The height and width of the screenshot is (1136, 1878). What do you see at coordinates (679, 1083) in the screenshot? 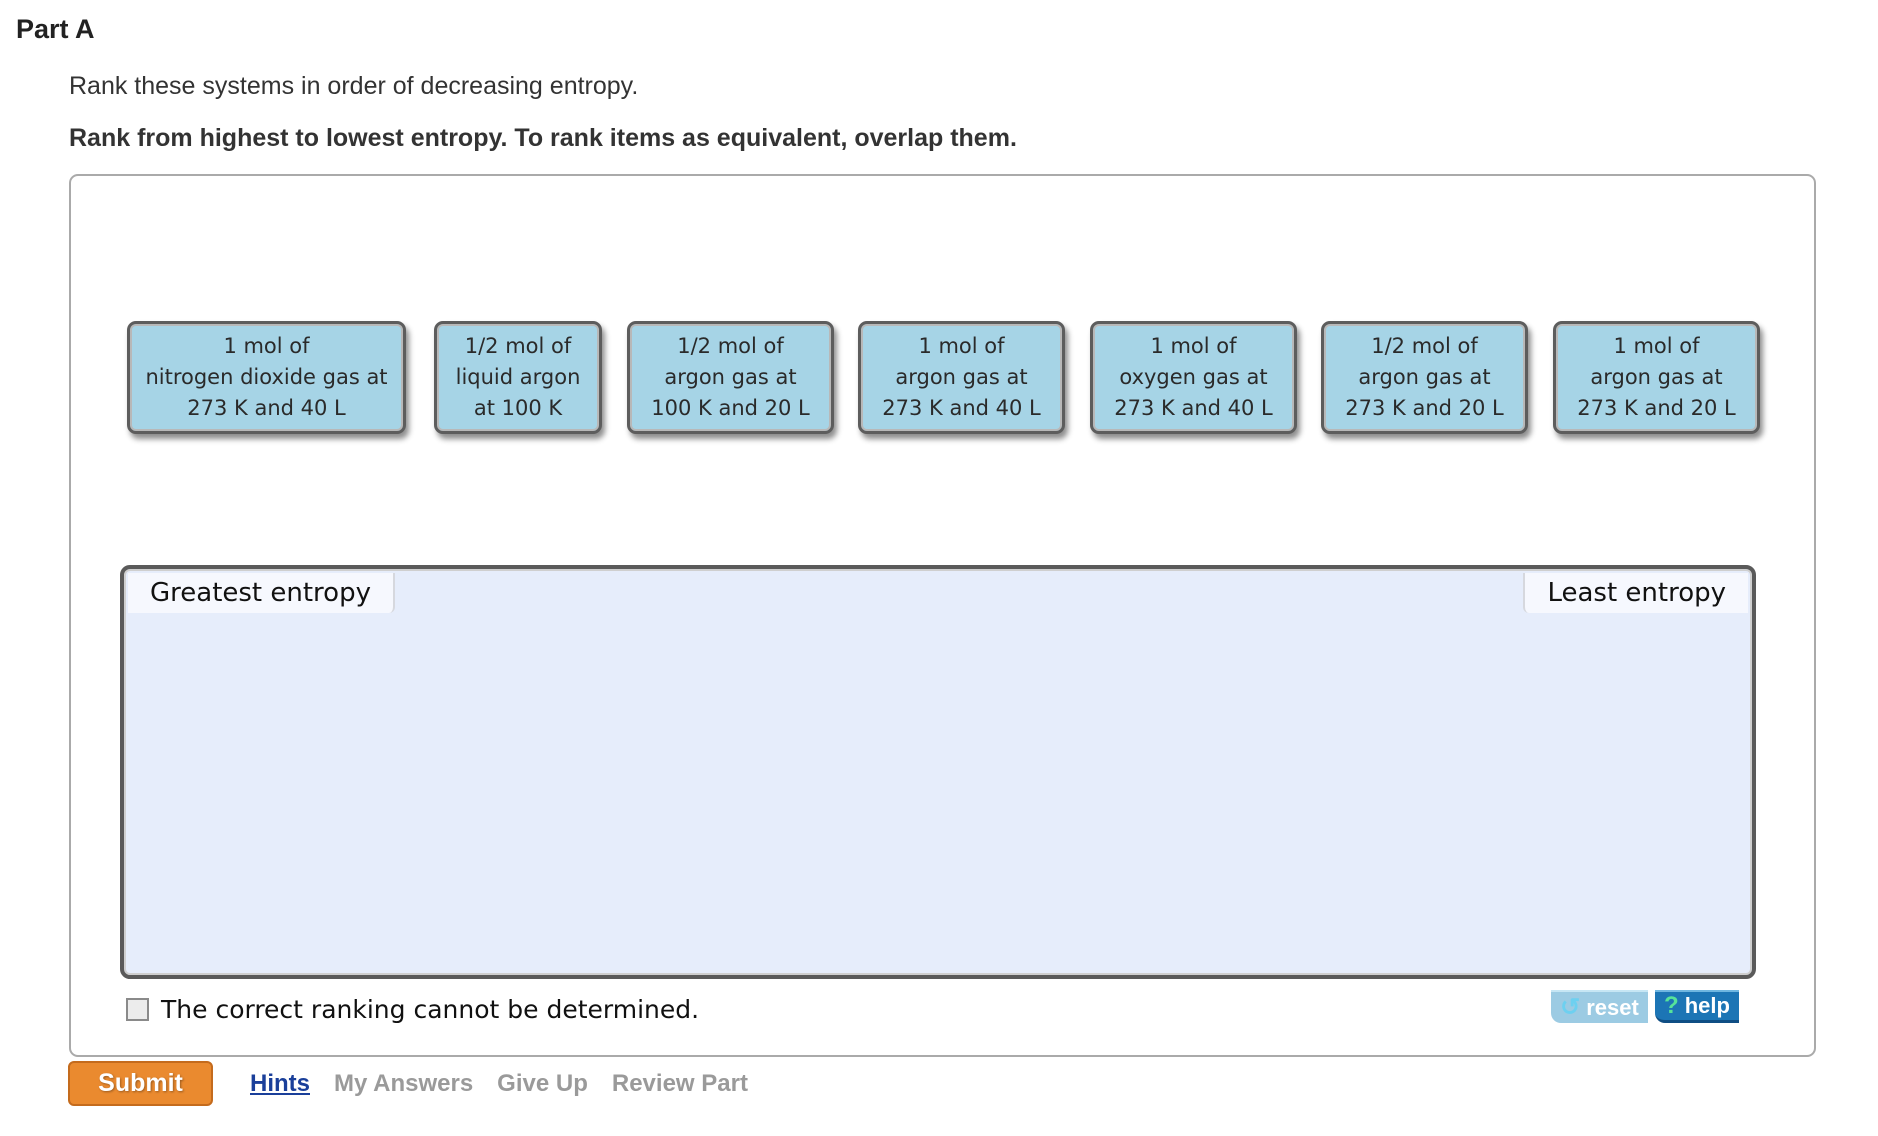
I see `review-part-link: Review Part` at bounding box center [679, 1083].